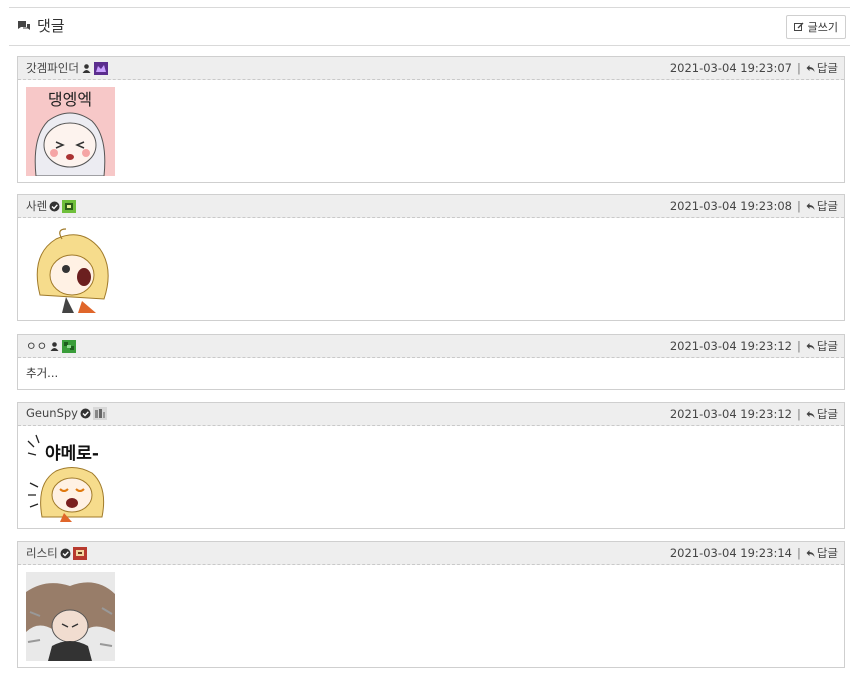 Image resolution: width=850 pixels, height=673 pixels. What do you see at coordinates (431, 206) in the screenshot?
I see `comment-header: 사렌 2021-03-04 19:23:08 | 답글` at bounding box center [431, 206].